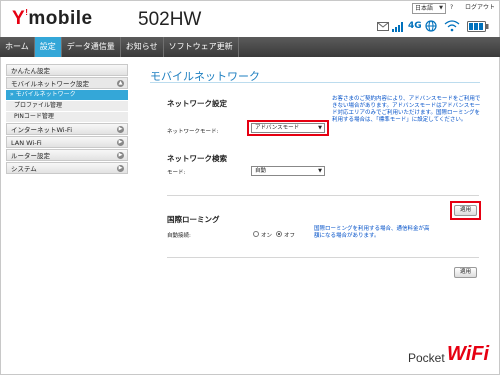 The width and height of the screenshot is (500, 375). I want to click on network-search-heading: ネットワーク検索, so click(197, 158).